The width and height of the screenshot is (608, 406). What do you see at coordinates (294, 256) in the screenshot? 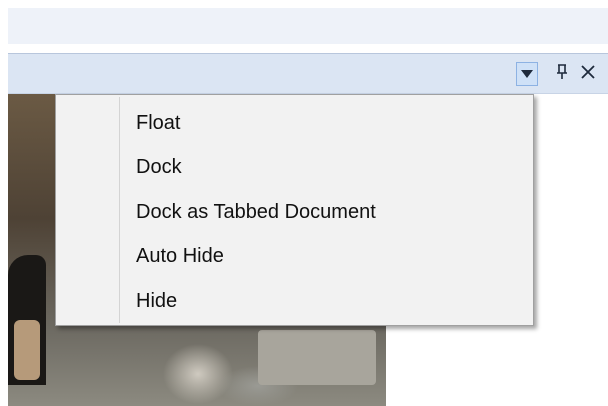
I see `menu-item-auto-hide: Auto Hide` at bounding box center [294, 256].